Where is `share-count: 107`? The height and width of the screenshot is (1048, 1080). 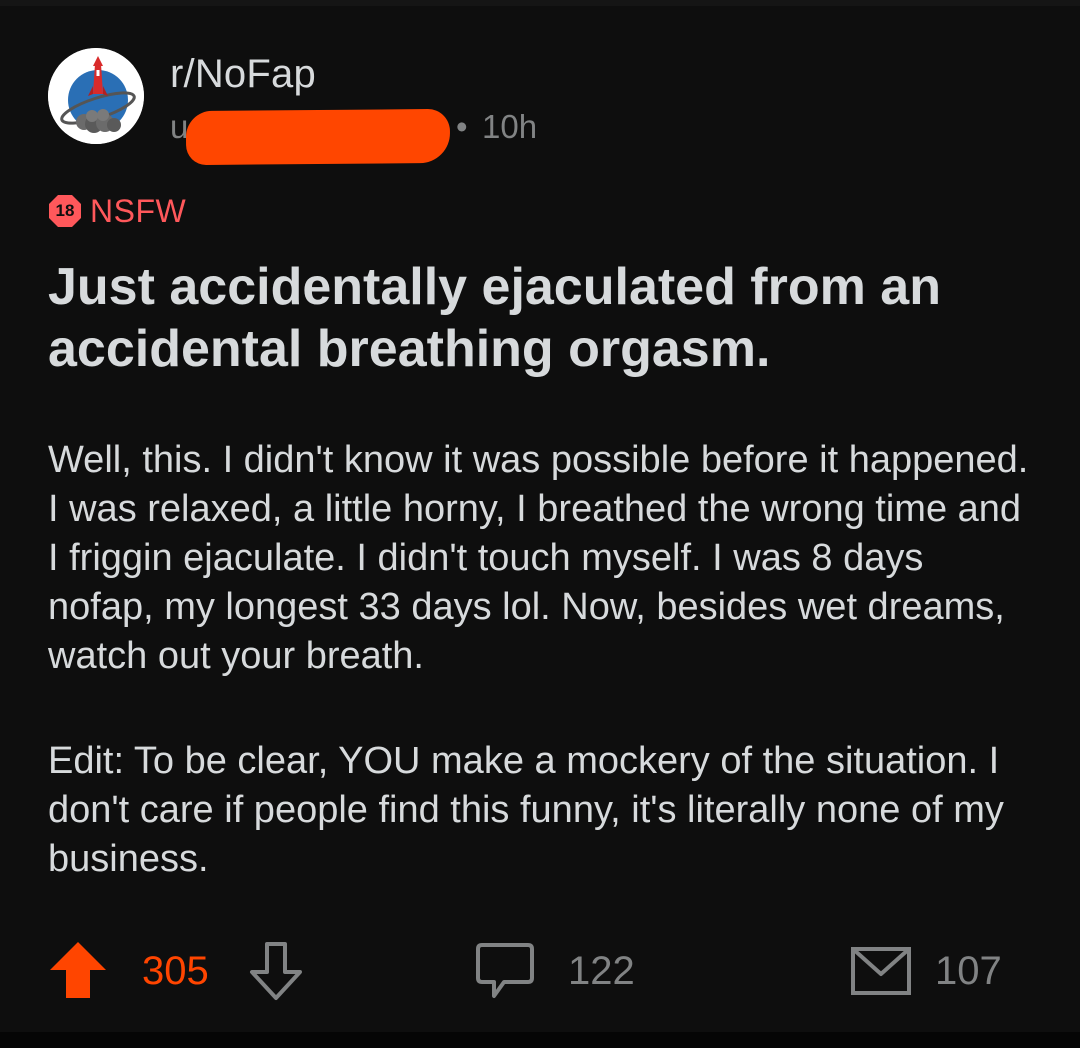 share-count: 107 is located at coordinates (968, 971).